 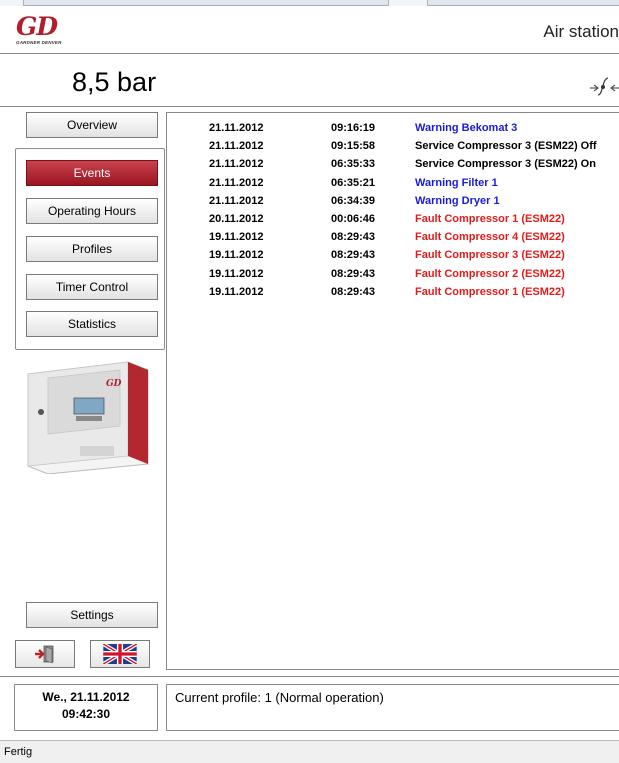 What do you see at coordinates (309, 30) in the screenshot?
I see `header: GD GARDNER DENVER Air station` at bounding box center [309, 30].